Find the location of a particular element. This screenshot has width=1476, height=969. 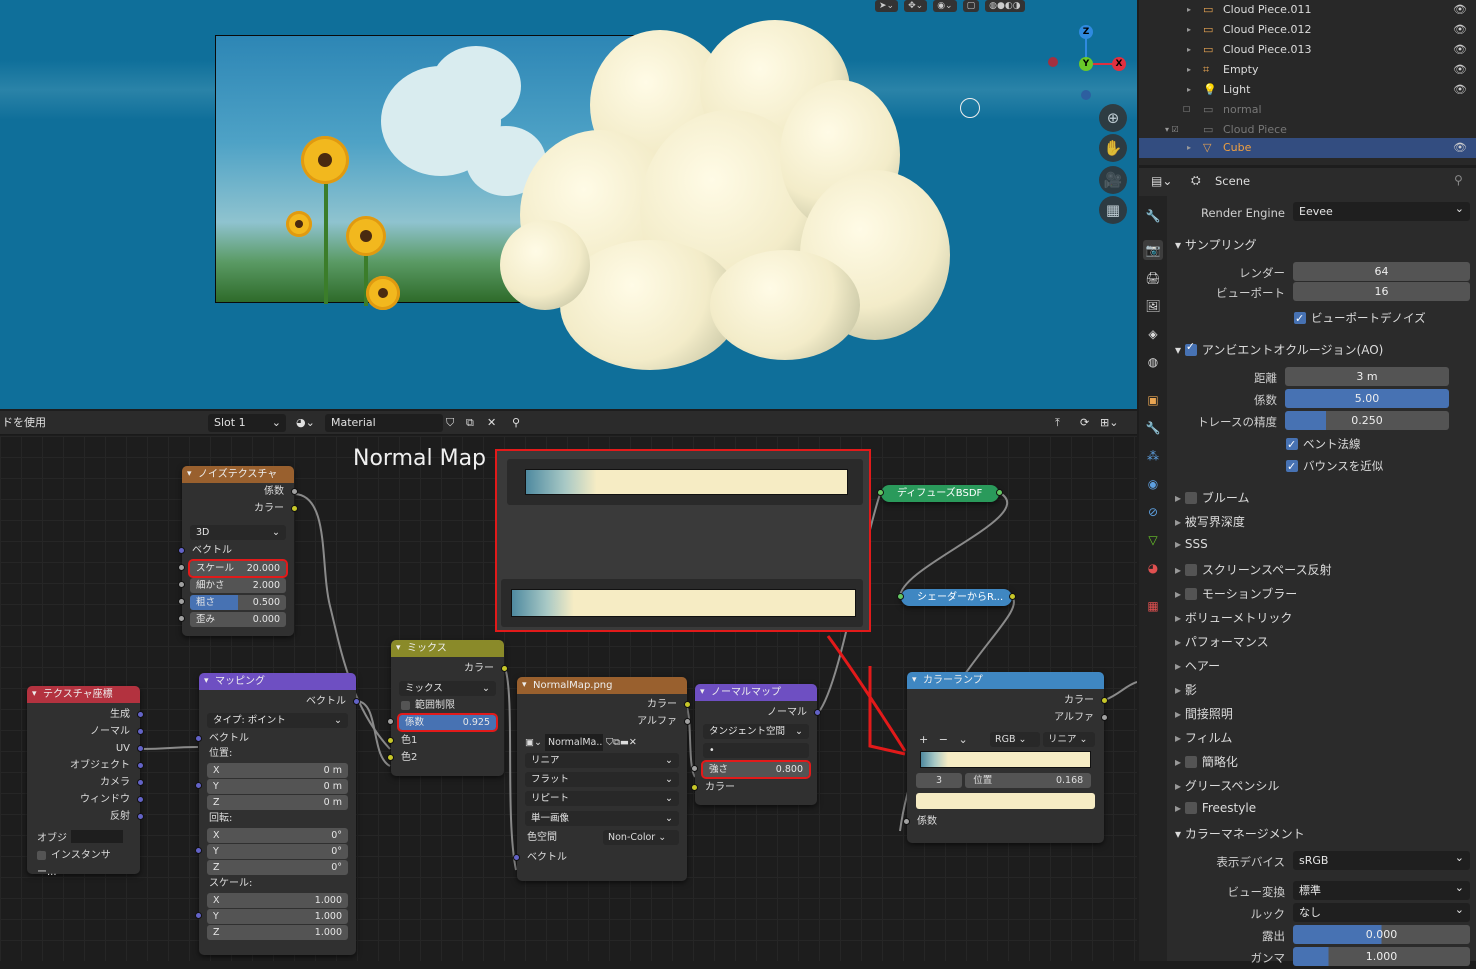

snap-icon: ◉⌄ is located at coordinates (945, 6).